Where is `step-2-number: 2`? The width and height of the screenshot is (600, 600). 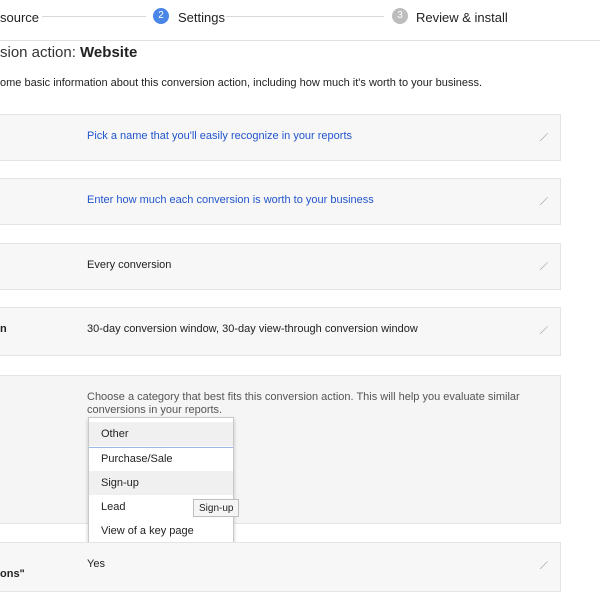
step-2-number: 2 is located at coordinates (161, 16).